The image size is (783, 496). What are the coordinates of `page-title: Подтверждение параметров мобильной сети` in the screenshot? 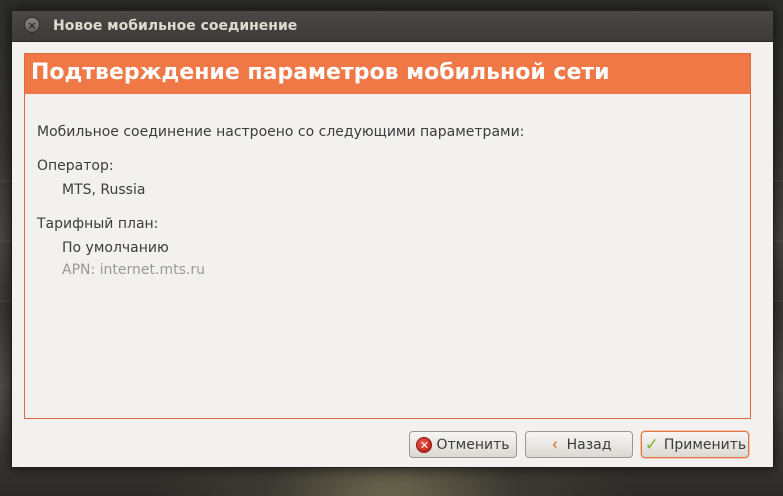 It's located at (320, 72).